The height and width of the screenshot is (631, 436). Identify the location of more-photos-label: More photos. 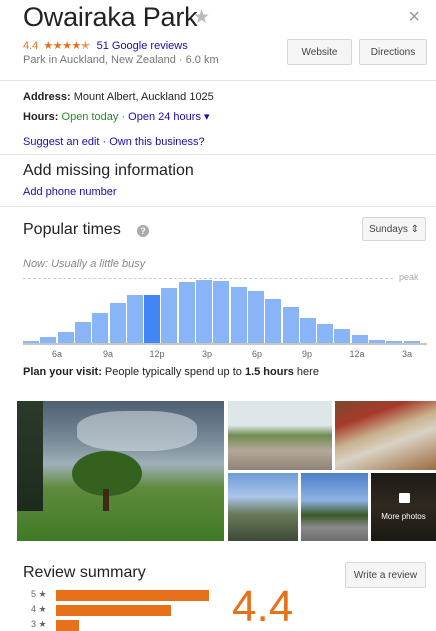
(403, 516).